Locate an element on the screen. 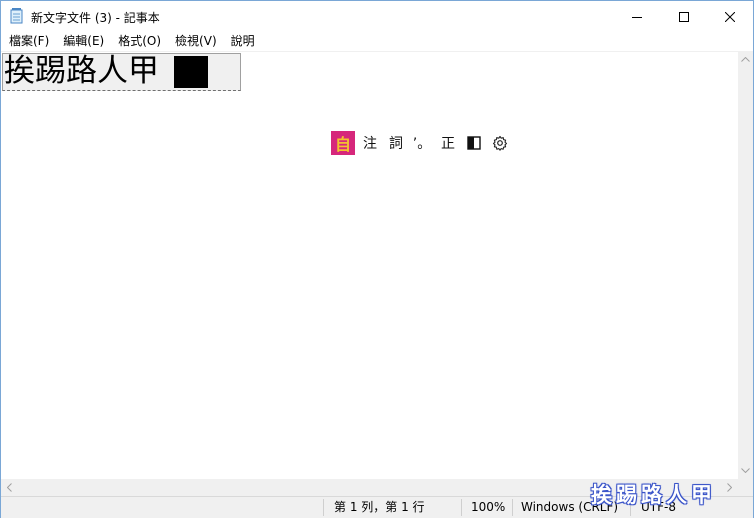 This screenshot has height=518, width=754. composition-underline is located at coordinates (106, 90).